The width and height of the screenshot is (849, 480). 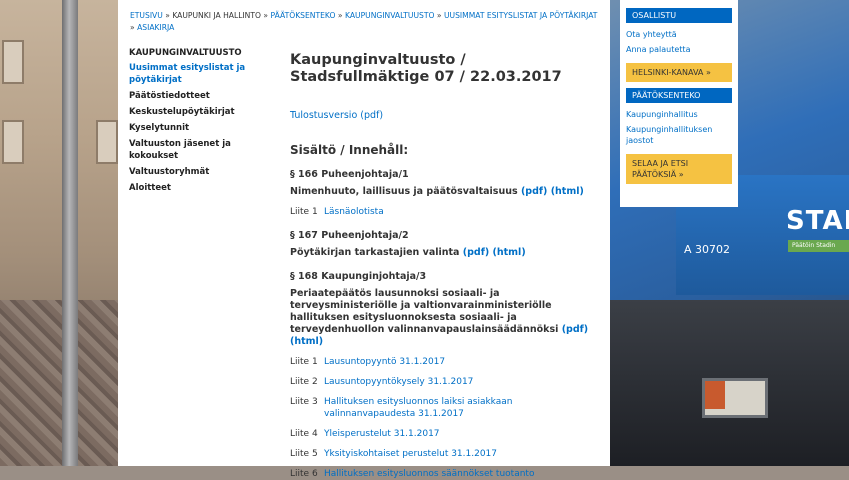 What do you see at coordinates (817, 221) in the screenshot?
I see `tram-logo-text: STAR` at bounding box center [817, 221].